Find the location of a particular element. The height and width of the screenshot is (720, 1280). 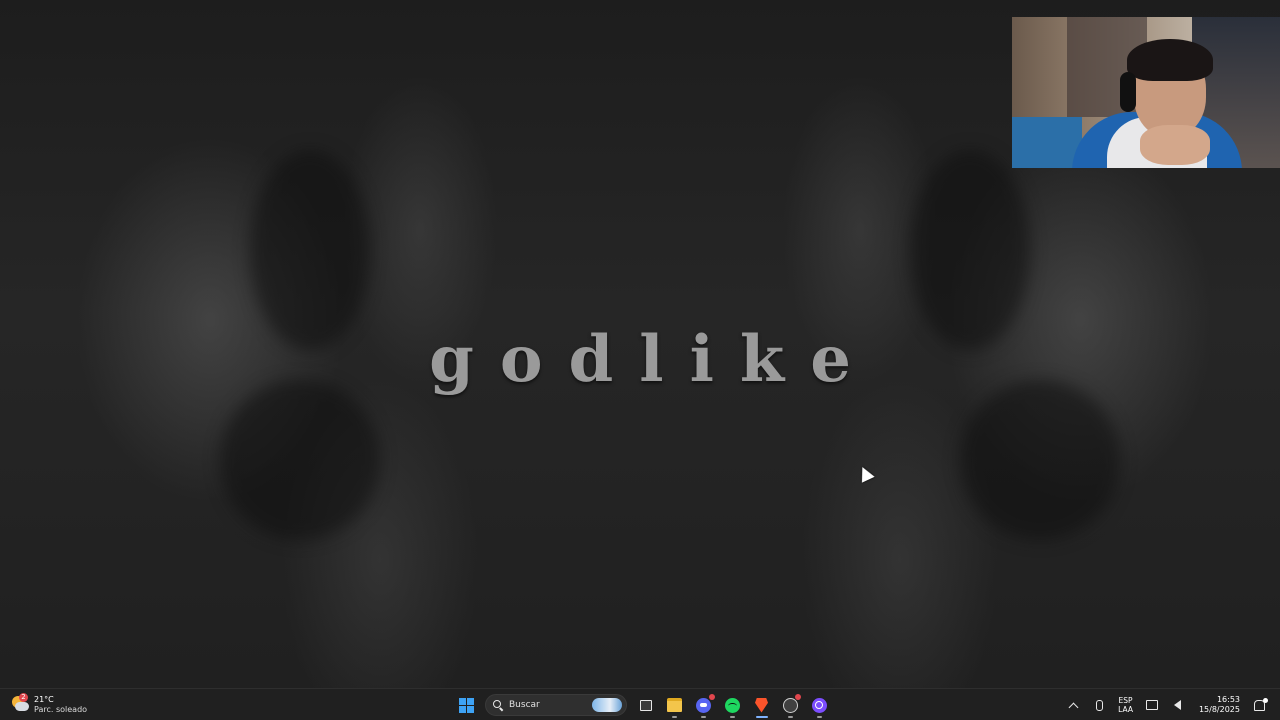

keyboard-layout: LAA is located at coordinates (1125, 709).